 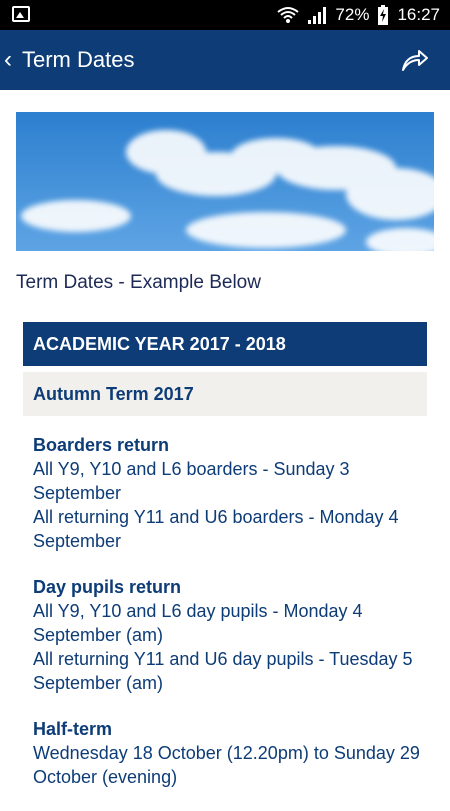 I want to click on section-heading: Boarders return, so click(x=101, y=445).